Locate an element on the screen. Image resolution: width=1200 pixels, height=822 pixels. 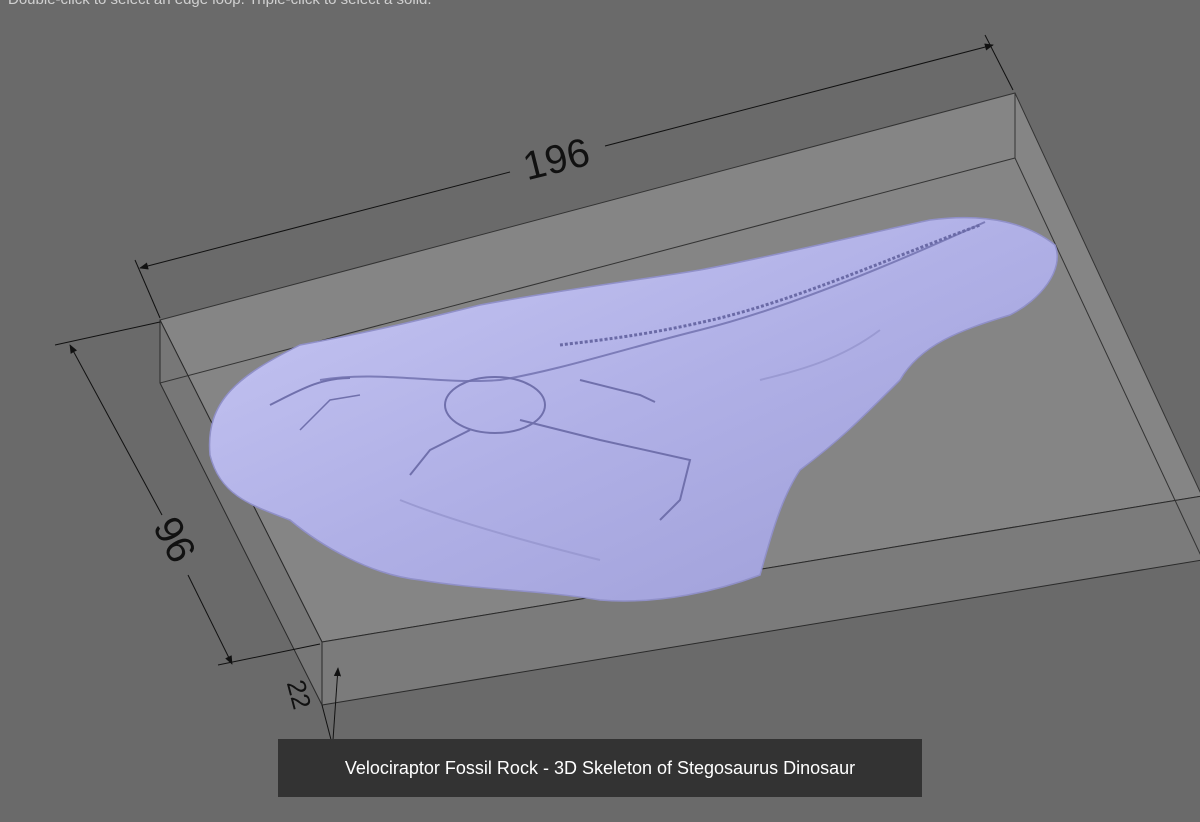
dimension-height-label: 22 is located at coordinates (299, 695).